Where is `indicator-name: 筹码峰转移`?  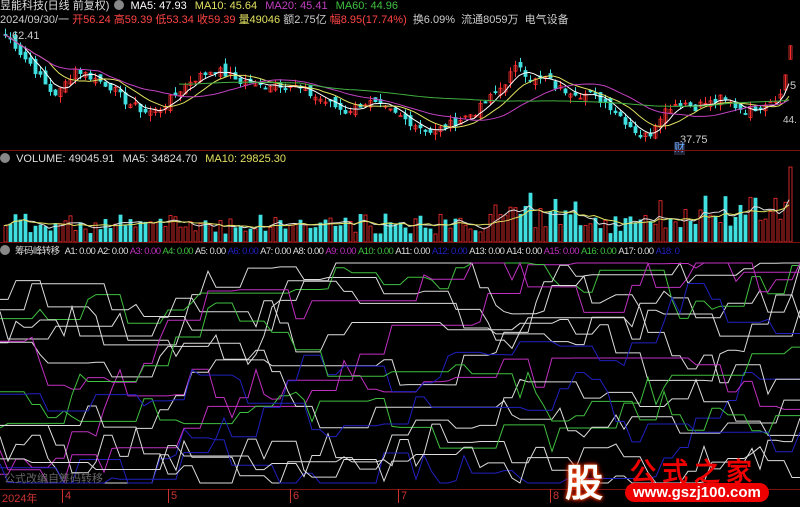 indicator-name: 筹码峰转移 is located at coordinates (37, 251).